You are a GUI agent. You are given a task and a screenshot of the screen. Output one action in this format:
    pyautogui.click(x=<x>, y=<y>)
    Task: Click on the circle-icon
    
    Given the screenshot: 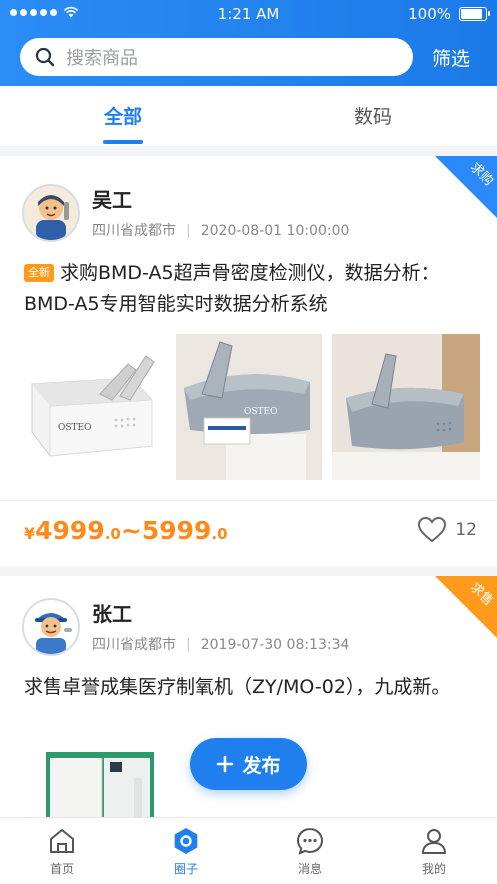 What is the action you would take?
    pyautogui.click(x=186, y=841)
    